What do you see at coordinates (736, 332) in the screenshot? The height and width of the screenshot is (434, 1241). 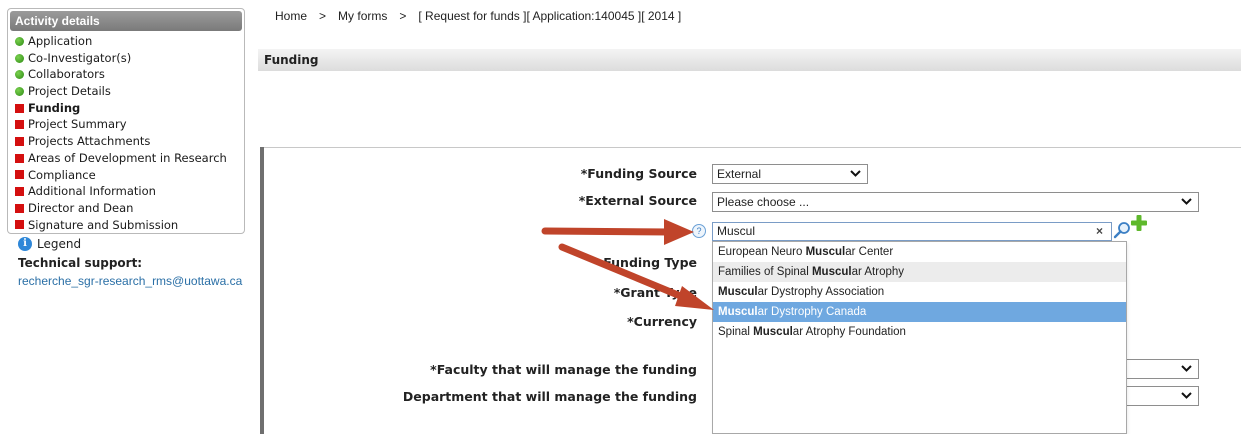 I see `option-text: Spinal` at bounding box center [736, 332].